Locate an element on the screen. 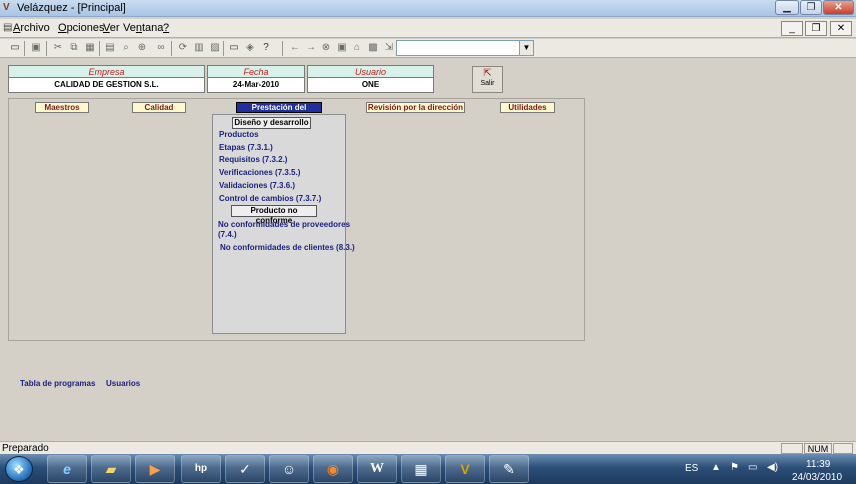 This screenshot has width=856, height=484. title-bar: V Velázquez - [Principal] ▁ ❐ ✕ is located at coordinates (428, 8).